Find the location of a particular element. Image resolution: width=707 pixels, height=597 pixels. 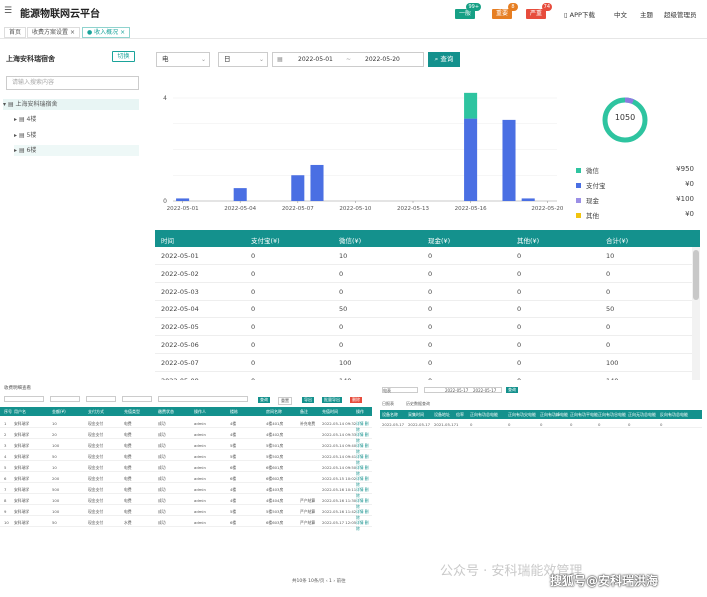

detail-date-range is located at coordinates (203, 399).